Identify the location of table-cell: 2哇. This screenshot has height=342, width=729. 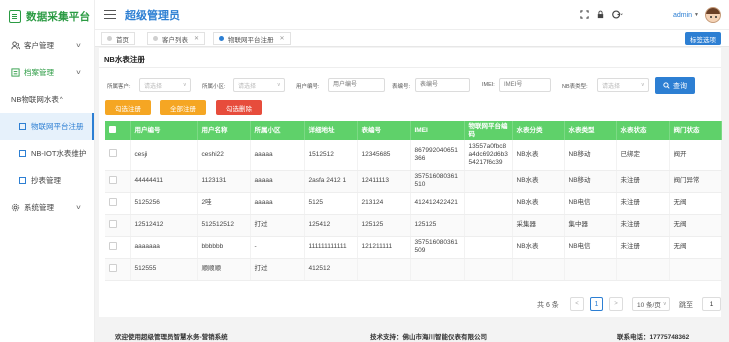
(224, 203).